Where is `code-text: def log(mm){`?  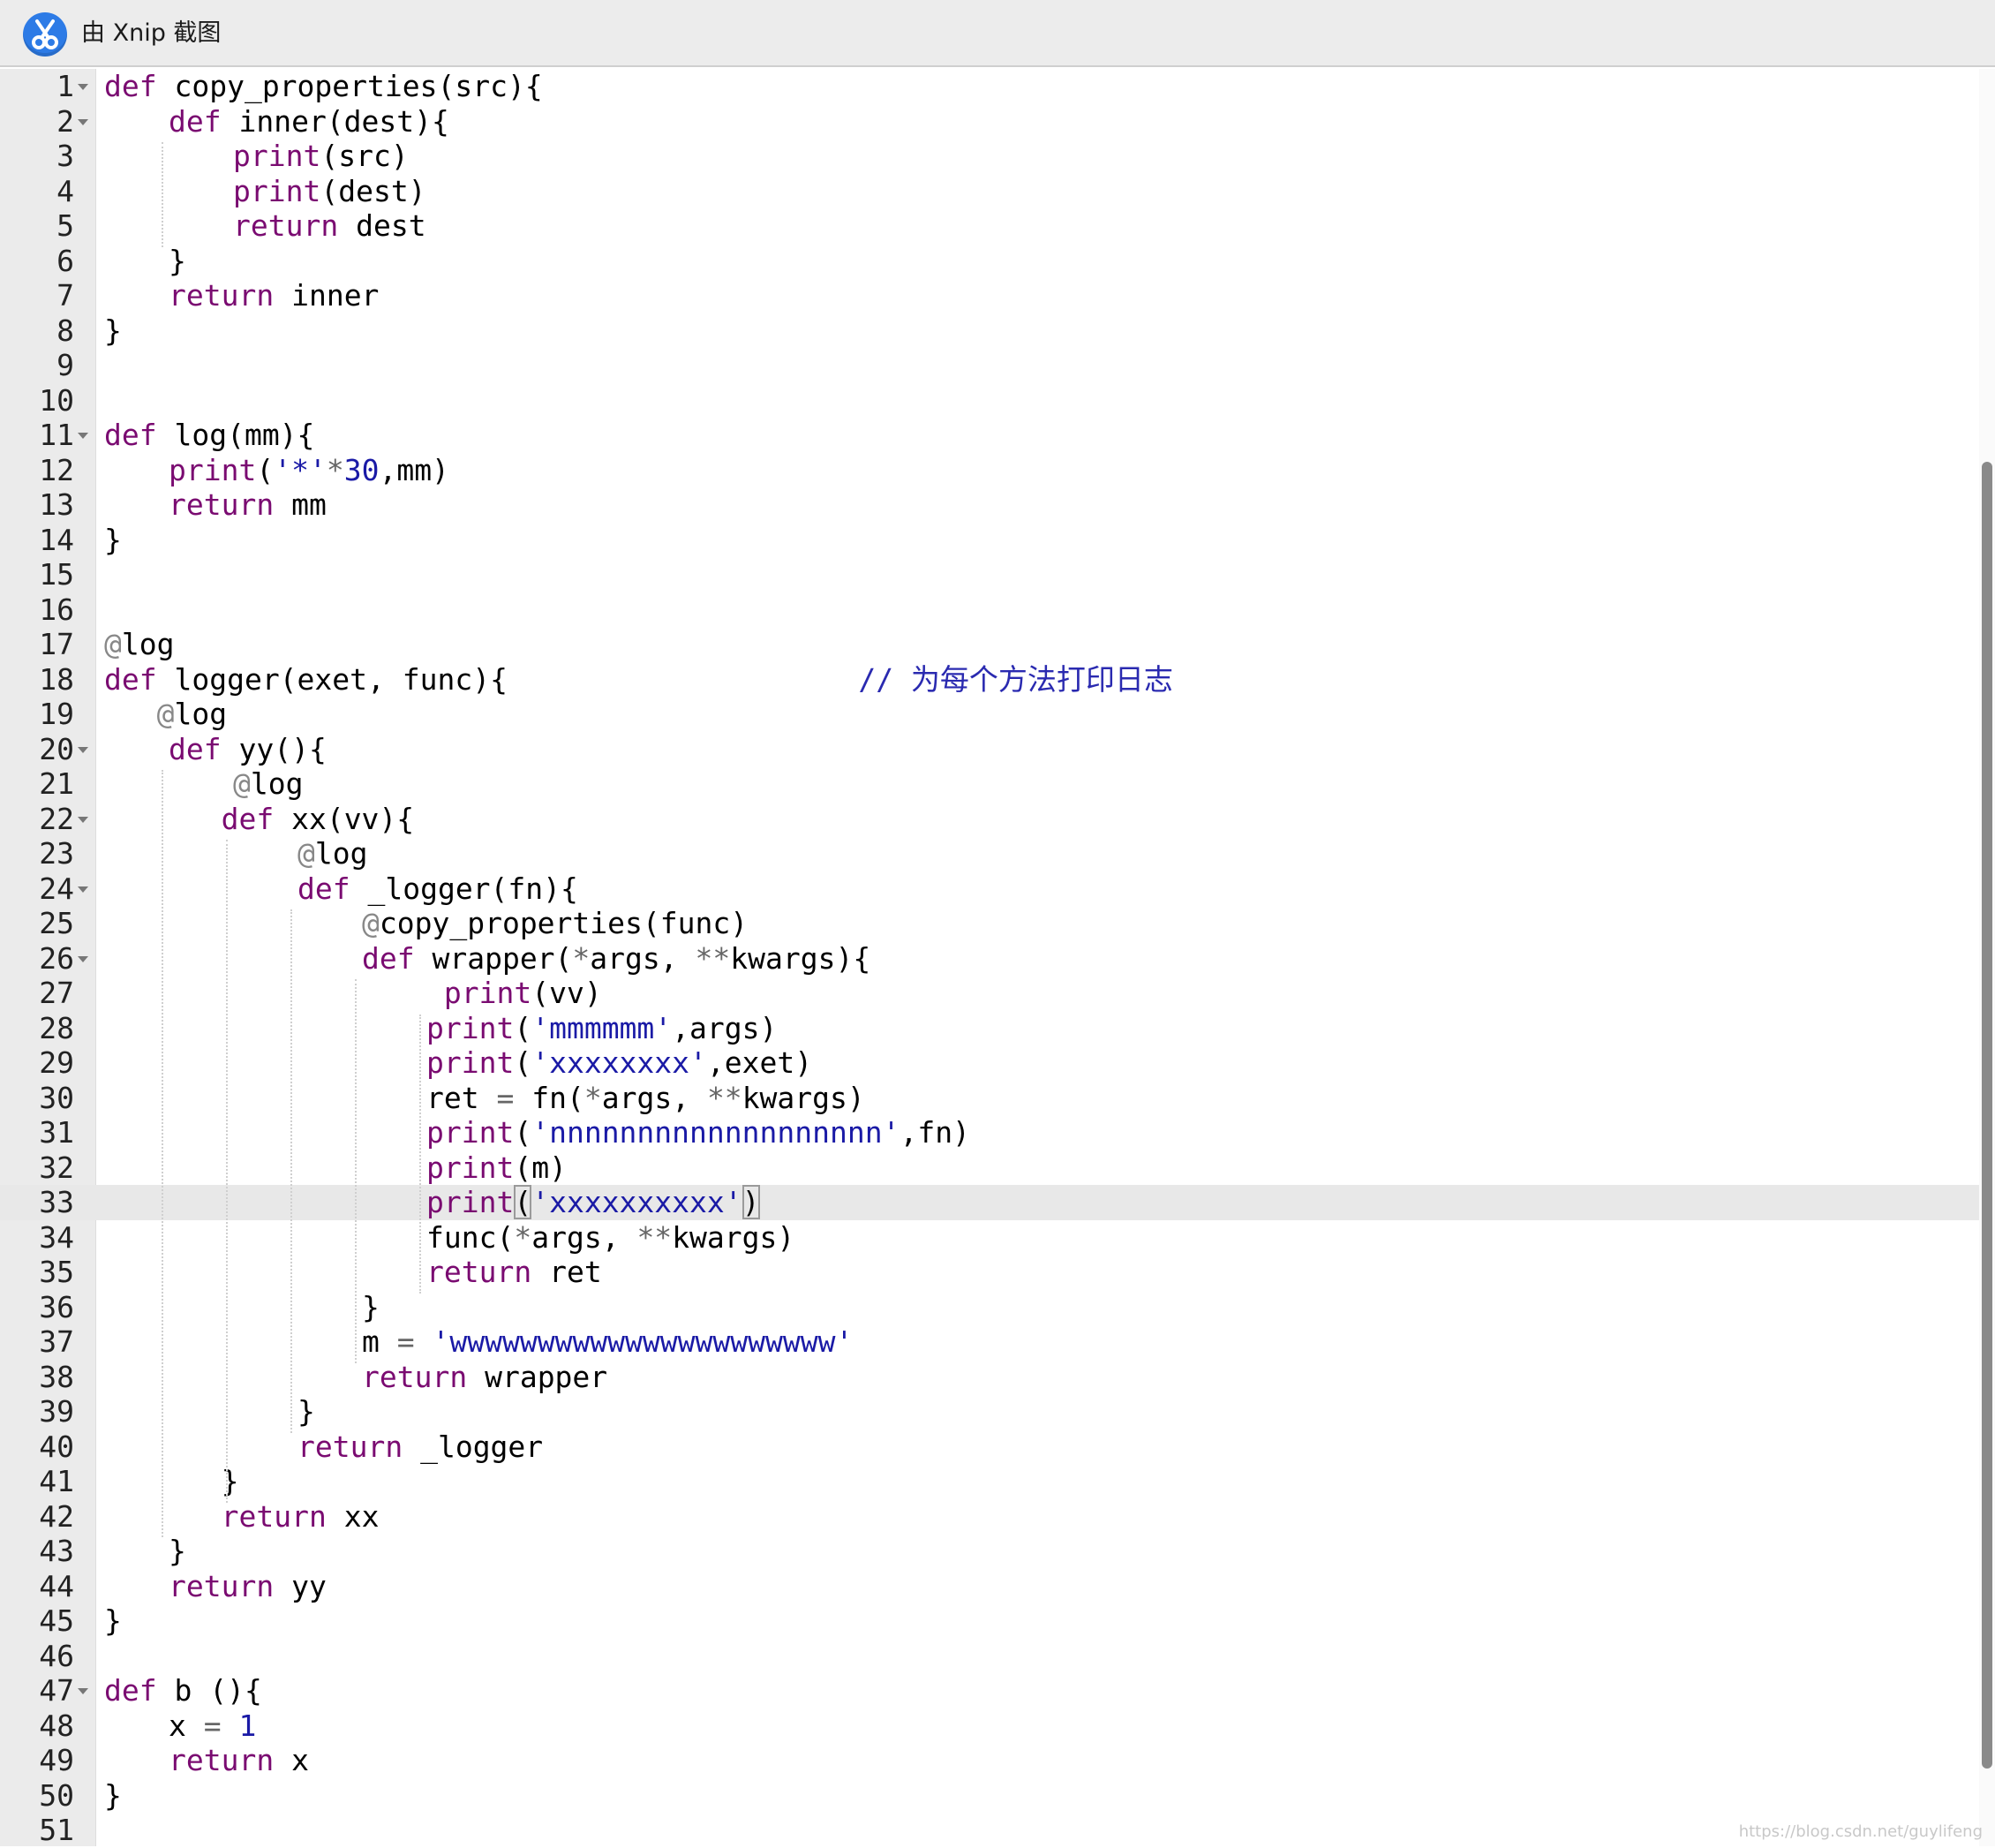
code-text: def log(mm){ is located at coordinates (209, 435).